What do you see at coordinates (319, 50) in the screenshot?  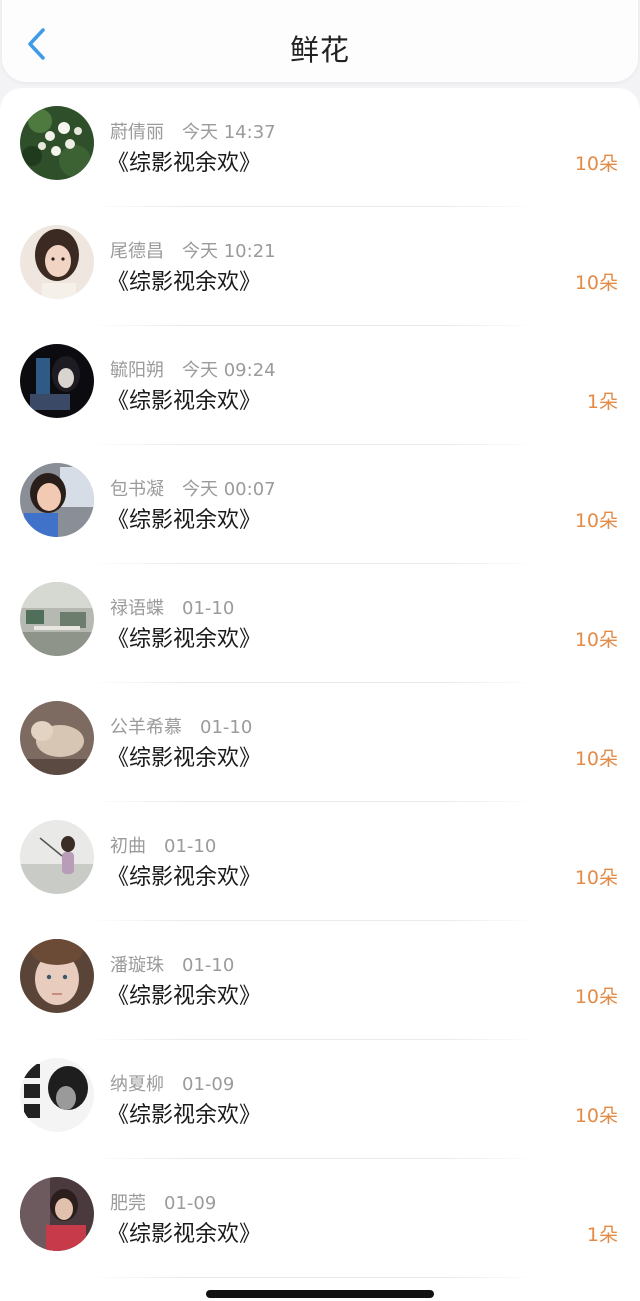 I see `page-title: 鲜花` at bounding box center [319, 50].